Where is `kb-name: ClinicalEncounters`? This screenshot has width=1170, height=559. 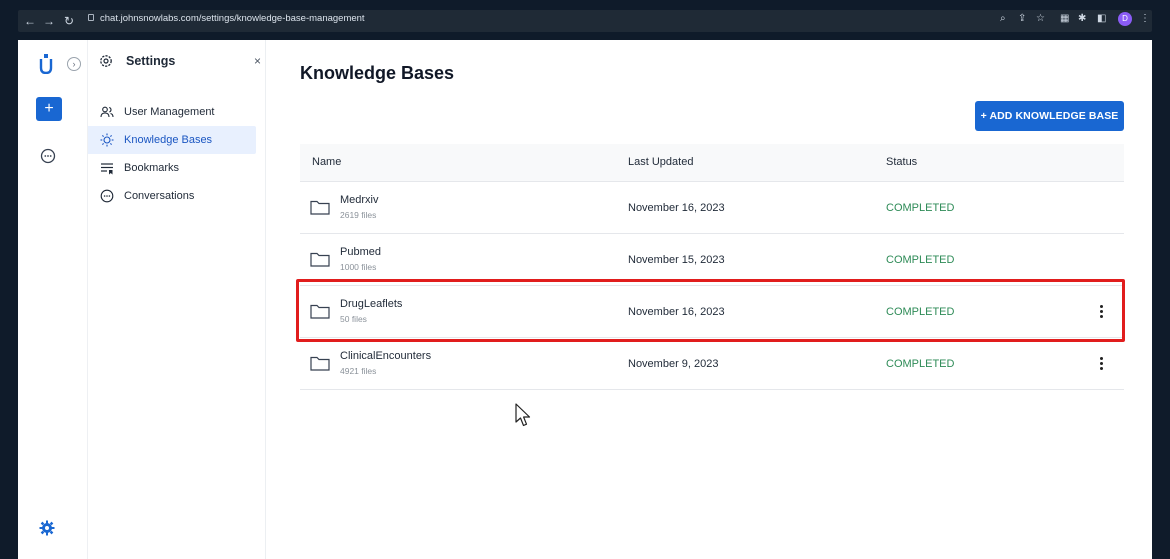 kb-name: ClinicalEncounters is located at coordinates (385, 356).